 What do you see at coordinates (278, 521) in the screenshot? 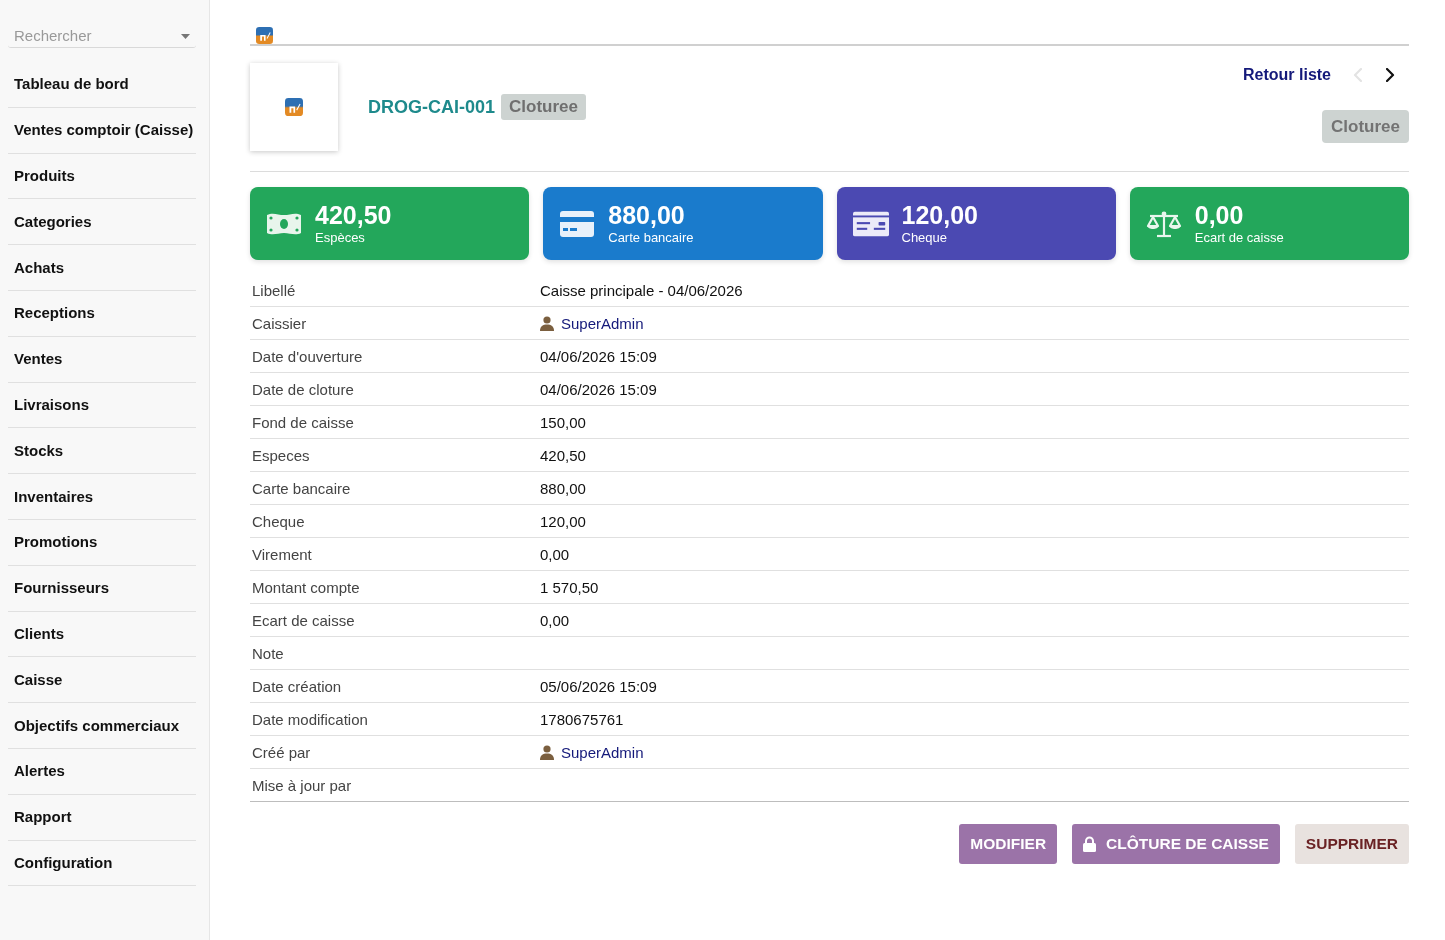
I see `field-label: Cheque` at bounding box center [278, 521].